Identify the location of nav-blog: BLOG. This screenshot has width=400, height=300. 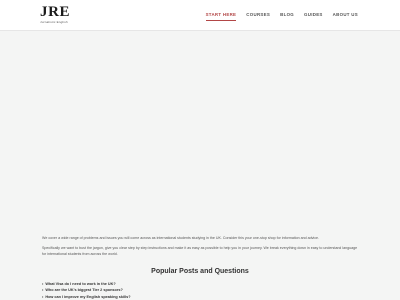
(287, 15).